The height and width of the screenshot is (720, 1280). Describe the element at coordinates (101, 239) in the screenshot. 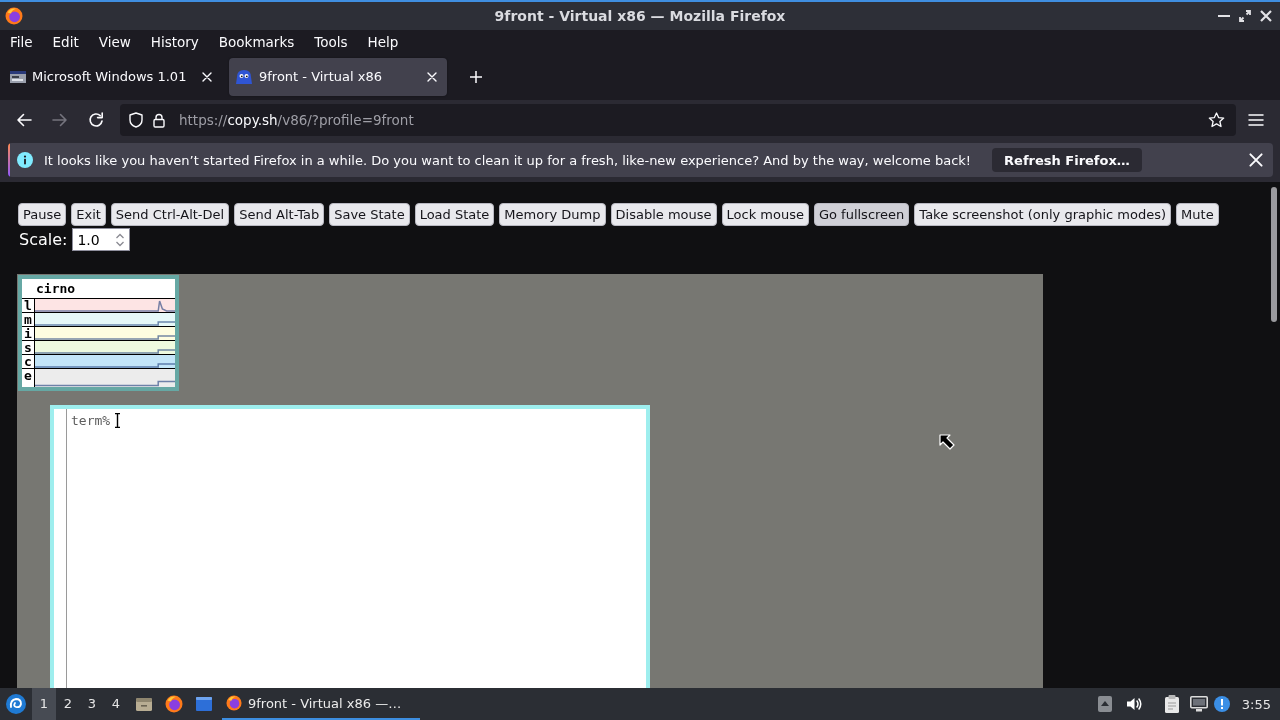

I see `scale-field: 1.0` at that location.